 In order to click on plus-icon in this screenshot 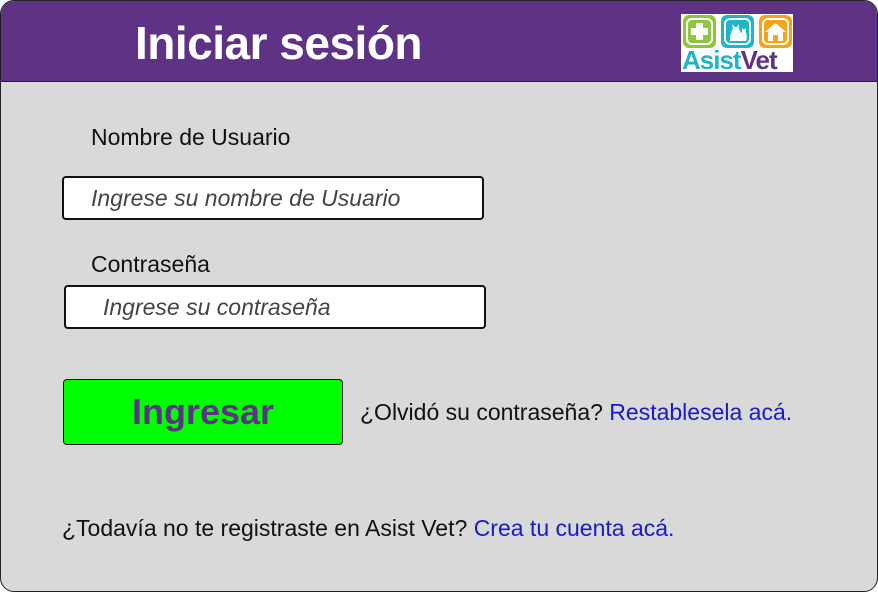, I will do `click(699, 31)`.